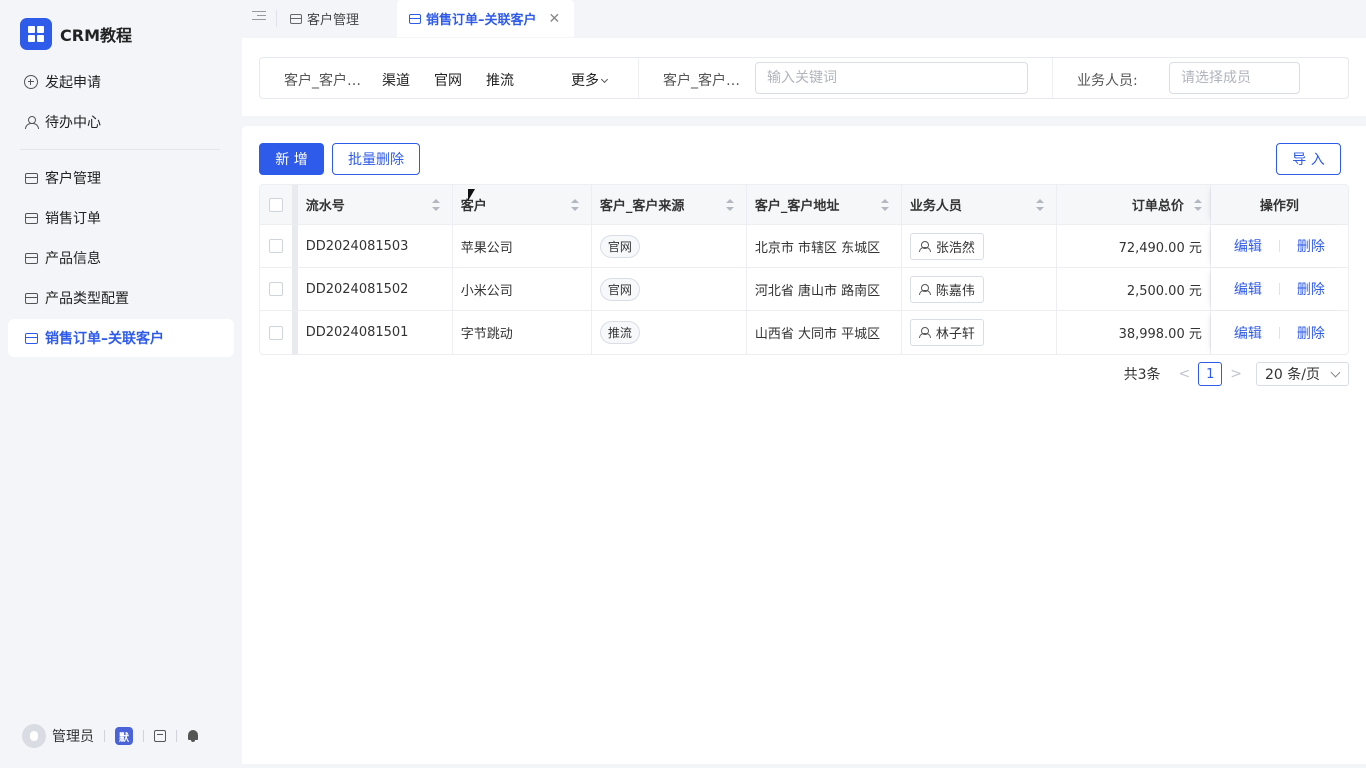  Describe the element at coordinates (160, 736) in the screenshot. I see `document-icon` at that location.